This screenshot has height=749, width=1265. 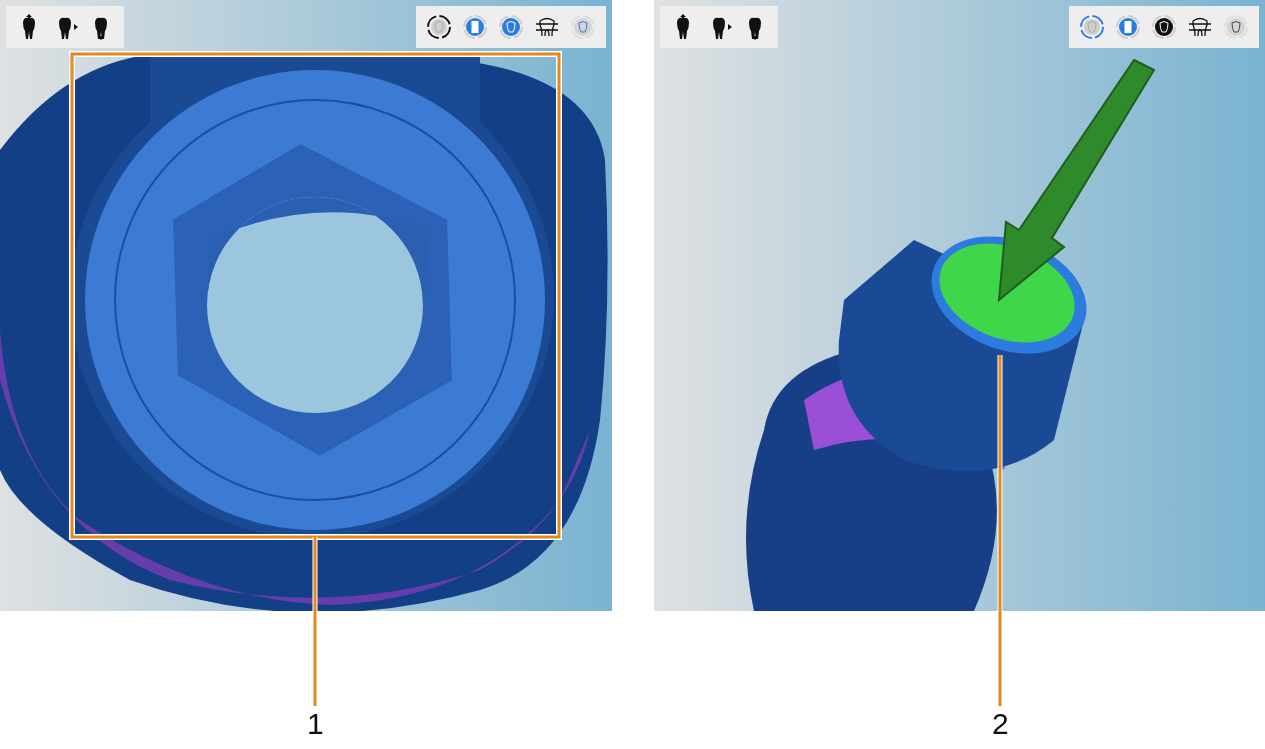 What do you see at coordinates (439, 27) in the screenshot?
I see `tooth-ring-icon` at bounding box center [439, 27].